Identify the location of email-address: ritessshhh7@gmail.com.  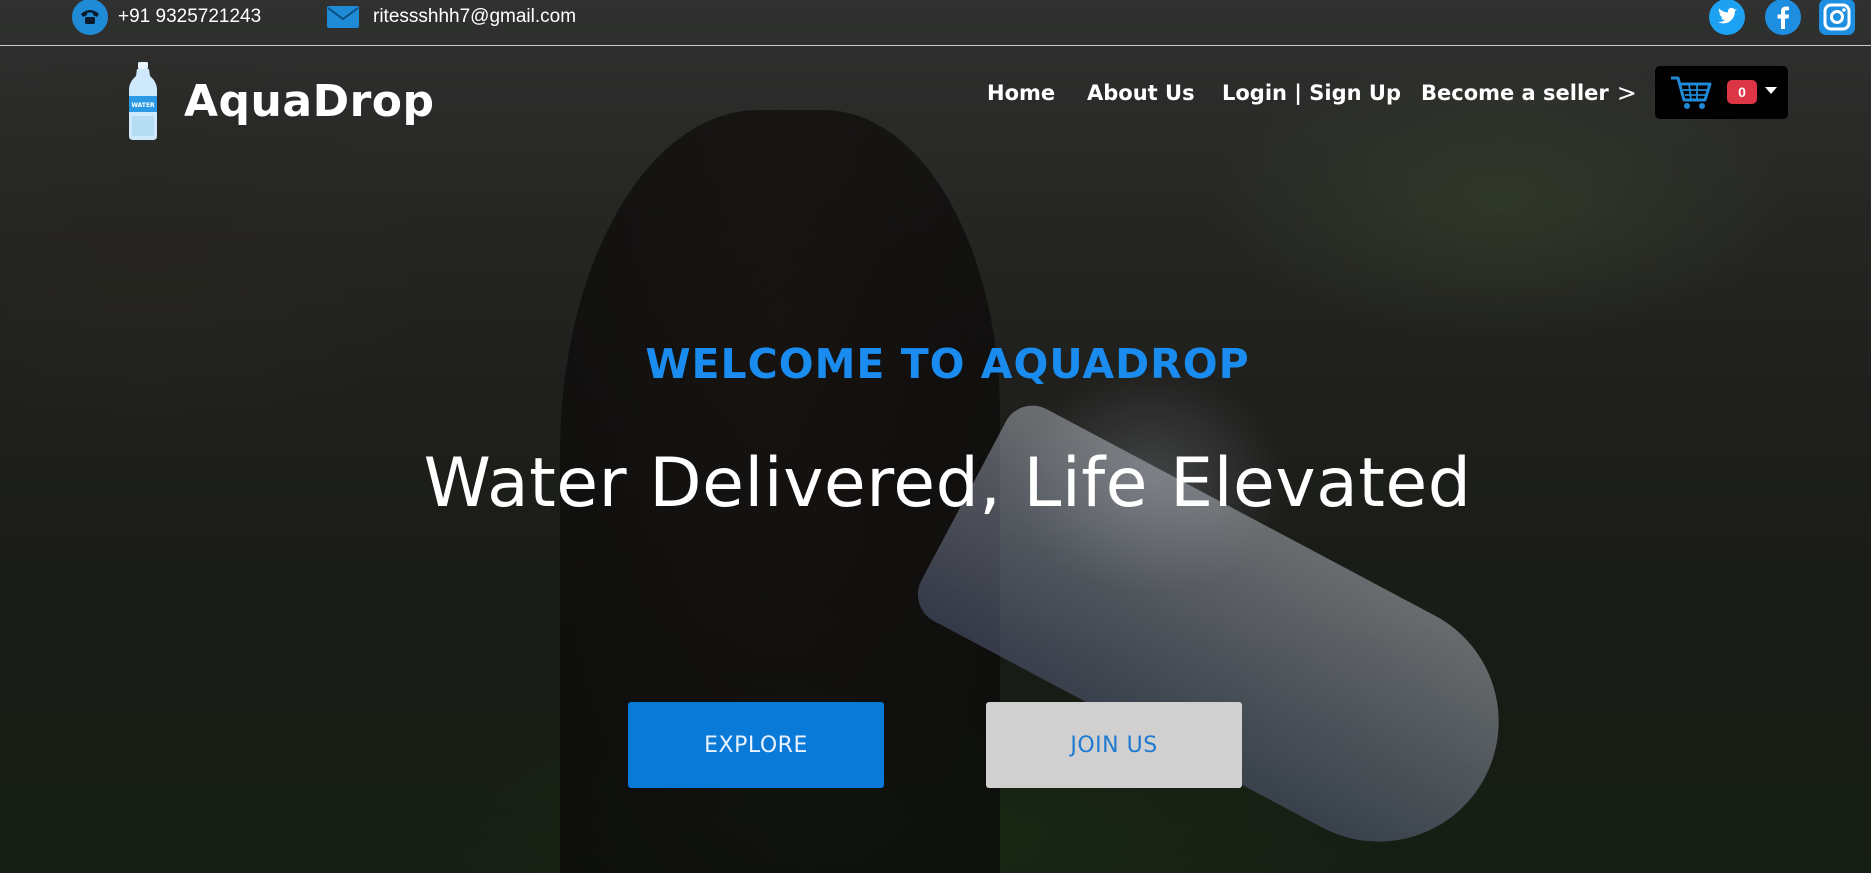
(475, 16).